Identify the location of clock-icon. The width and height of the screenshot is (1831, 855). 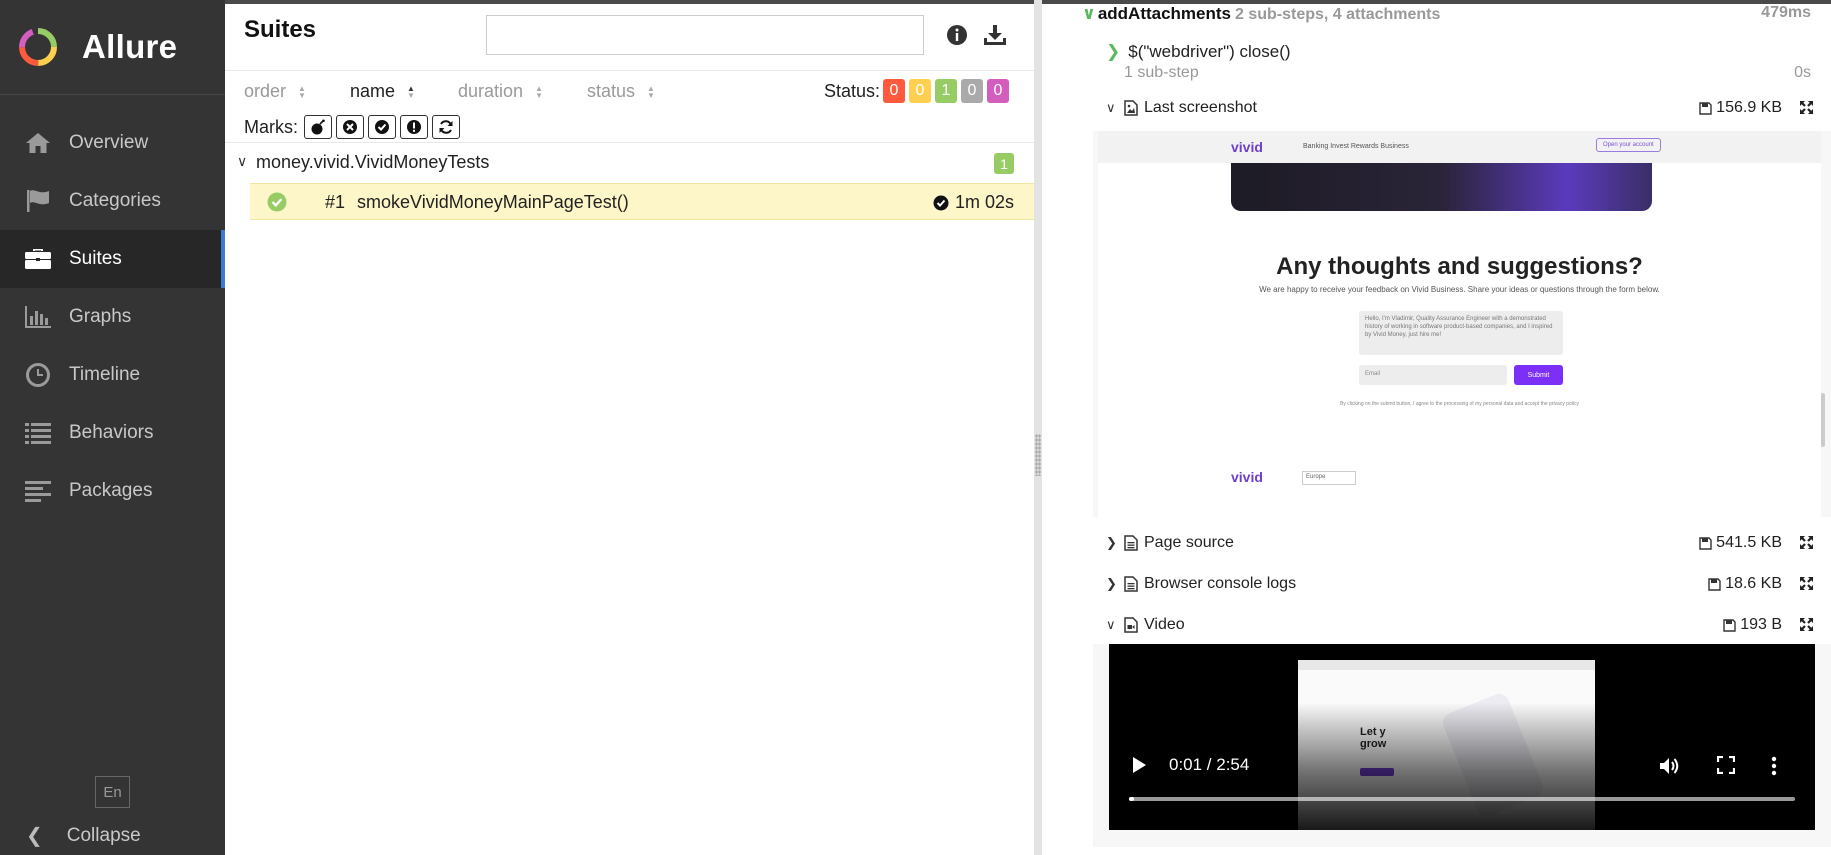
(38, 375).